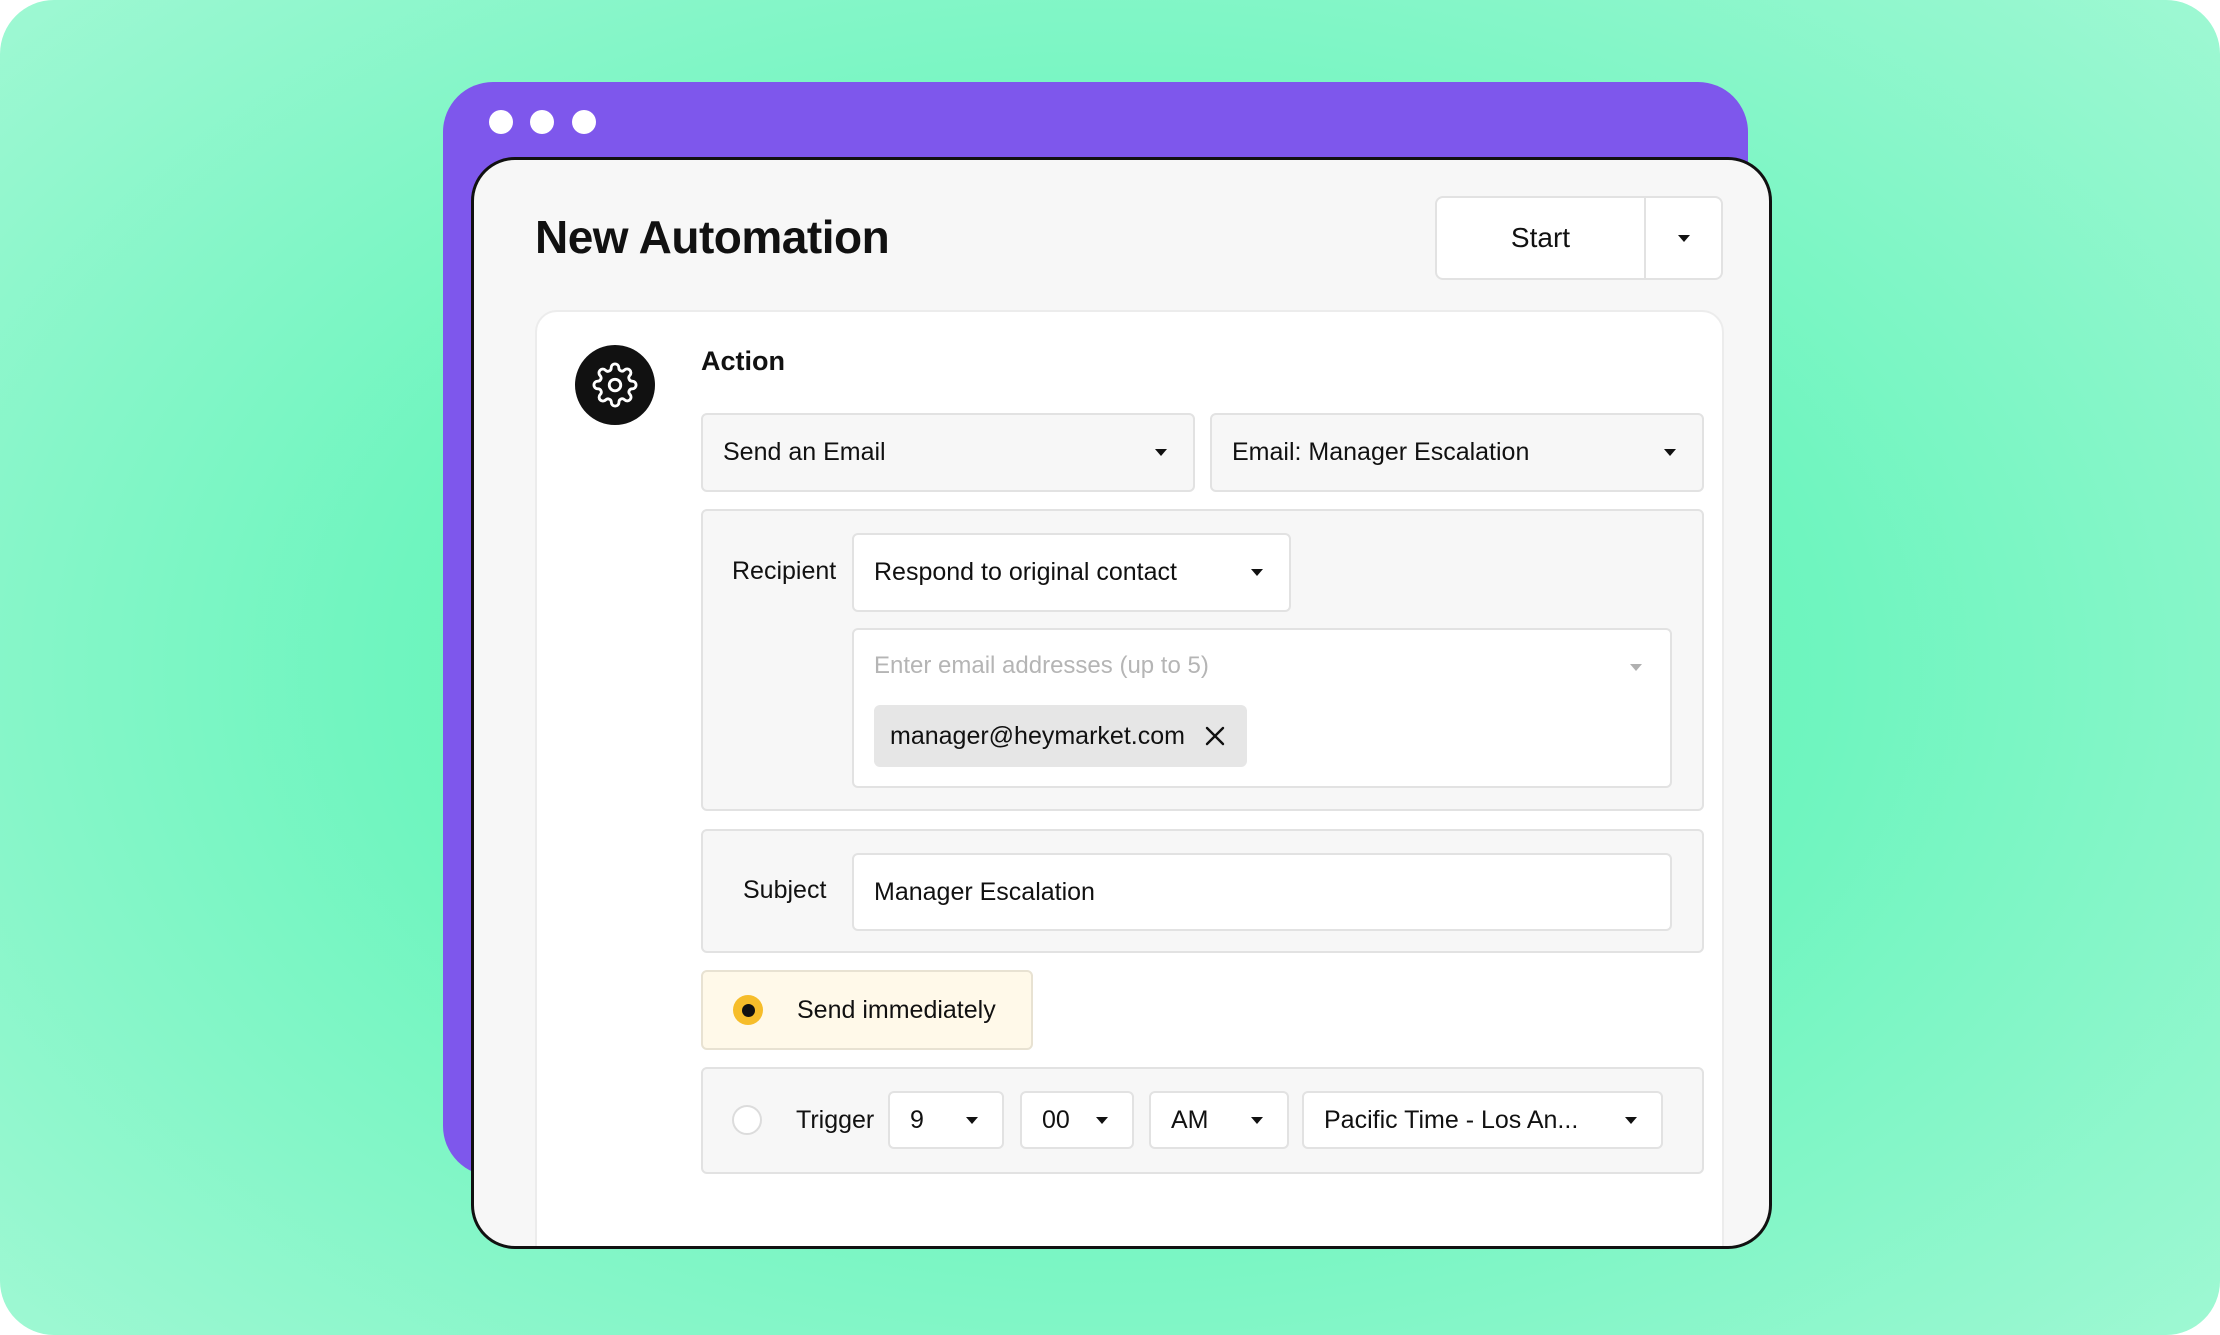  Describe the element at coordinates (1037, 735) in the screenshot. I see `email-chip-label: manager@heymarket.com` at that location.